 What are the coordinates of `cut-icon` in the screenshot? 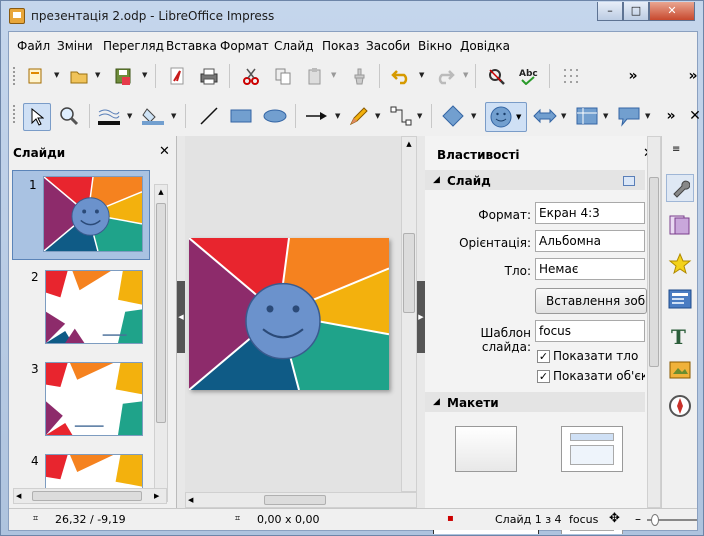 It's located at (251, 76).